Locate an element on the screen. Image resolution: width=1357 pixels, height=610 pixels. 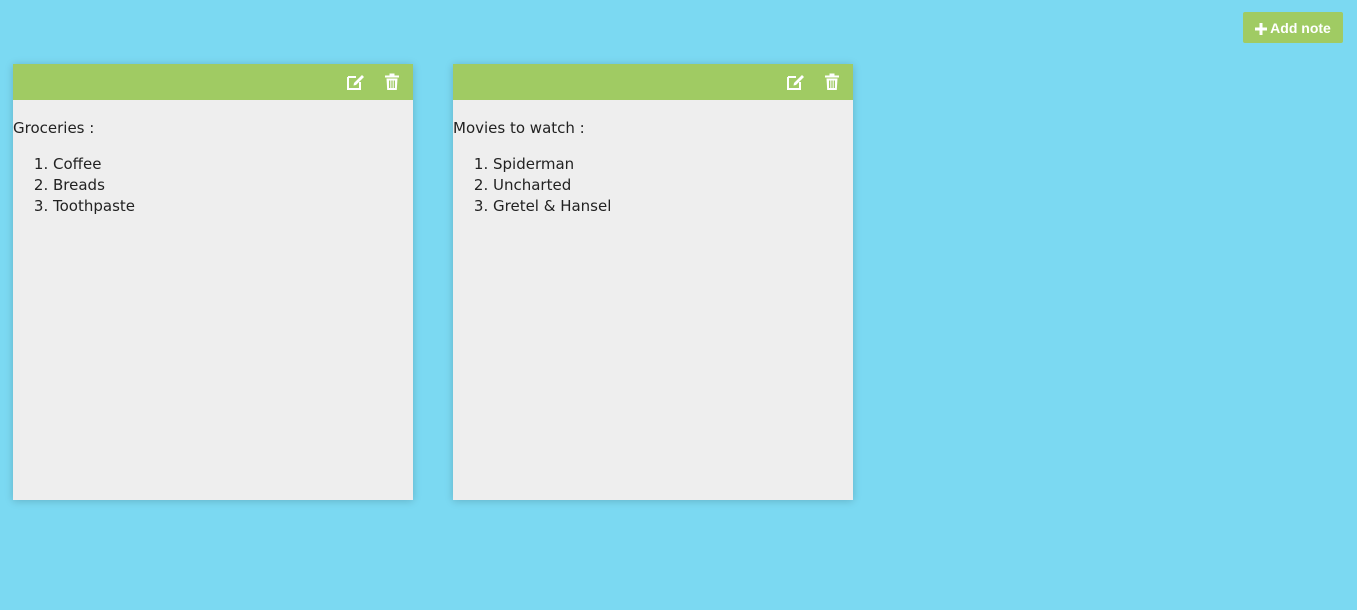
note-title: Movies to watch : is located at coordinates (519, 128).